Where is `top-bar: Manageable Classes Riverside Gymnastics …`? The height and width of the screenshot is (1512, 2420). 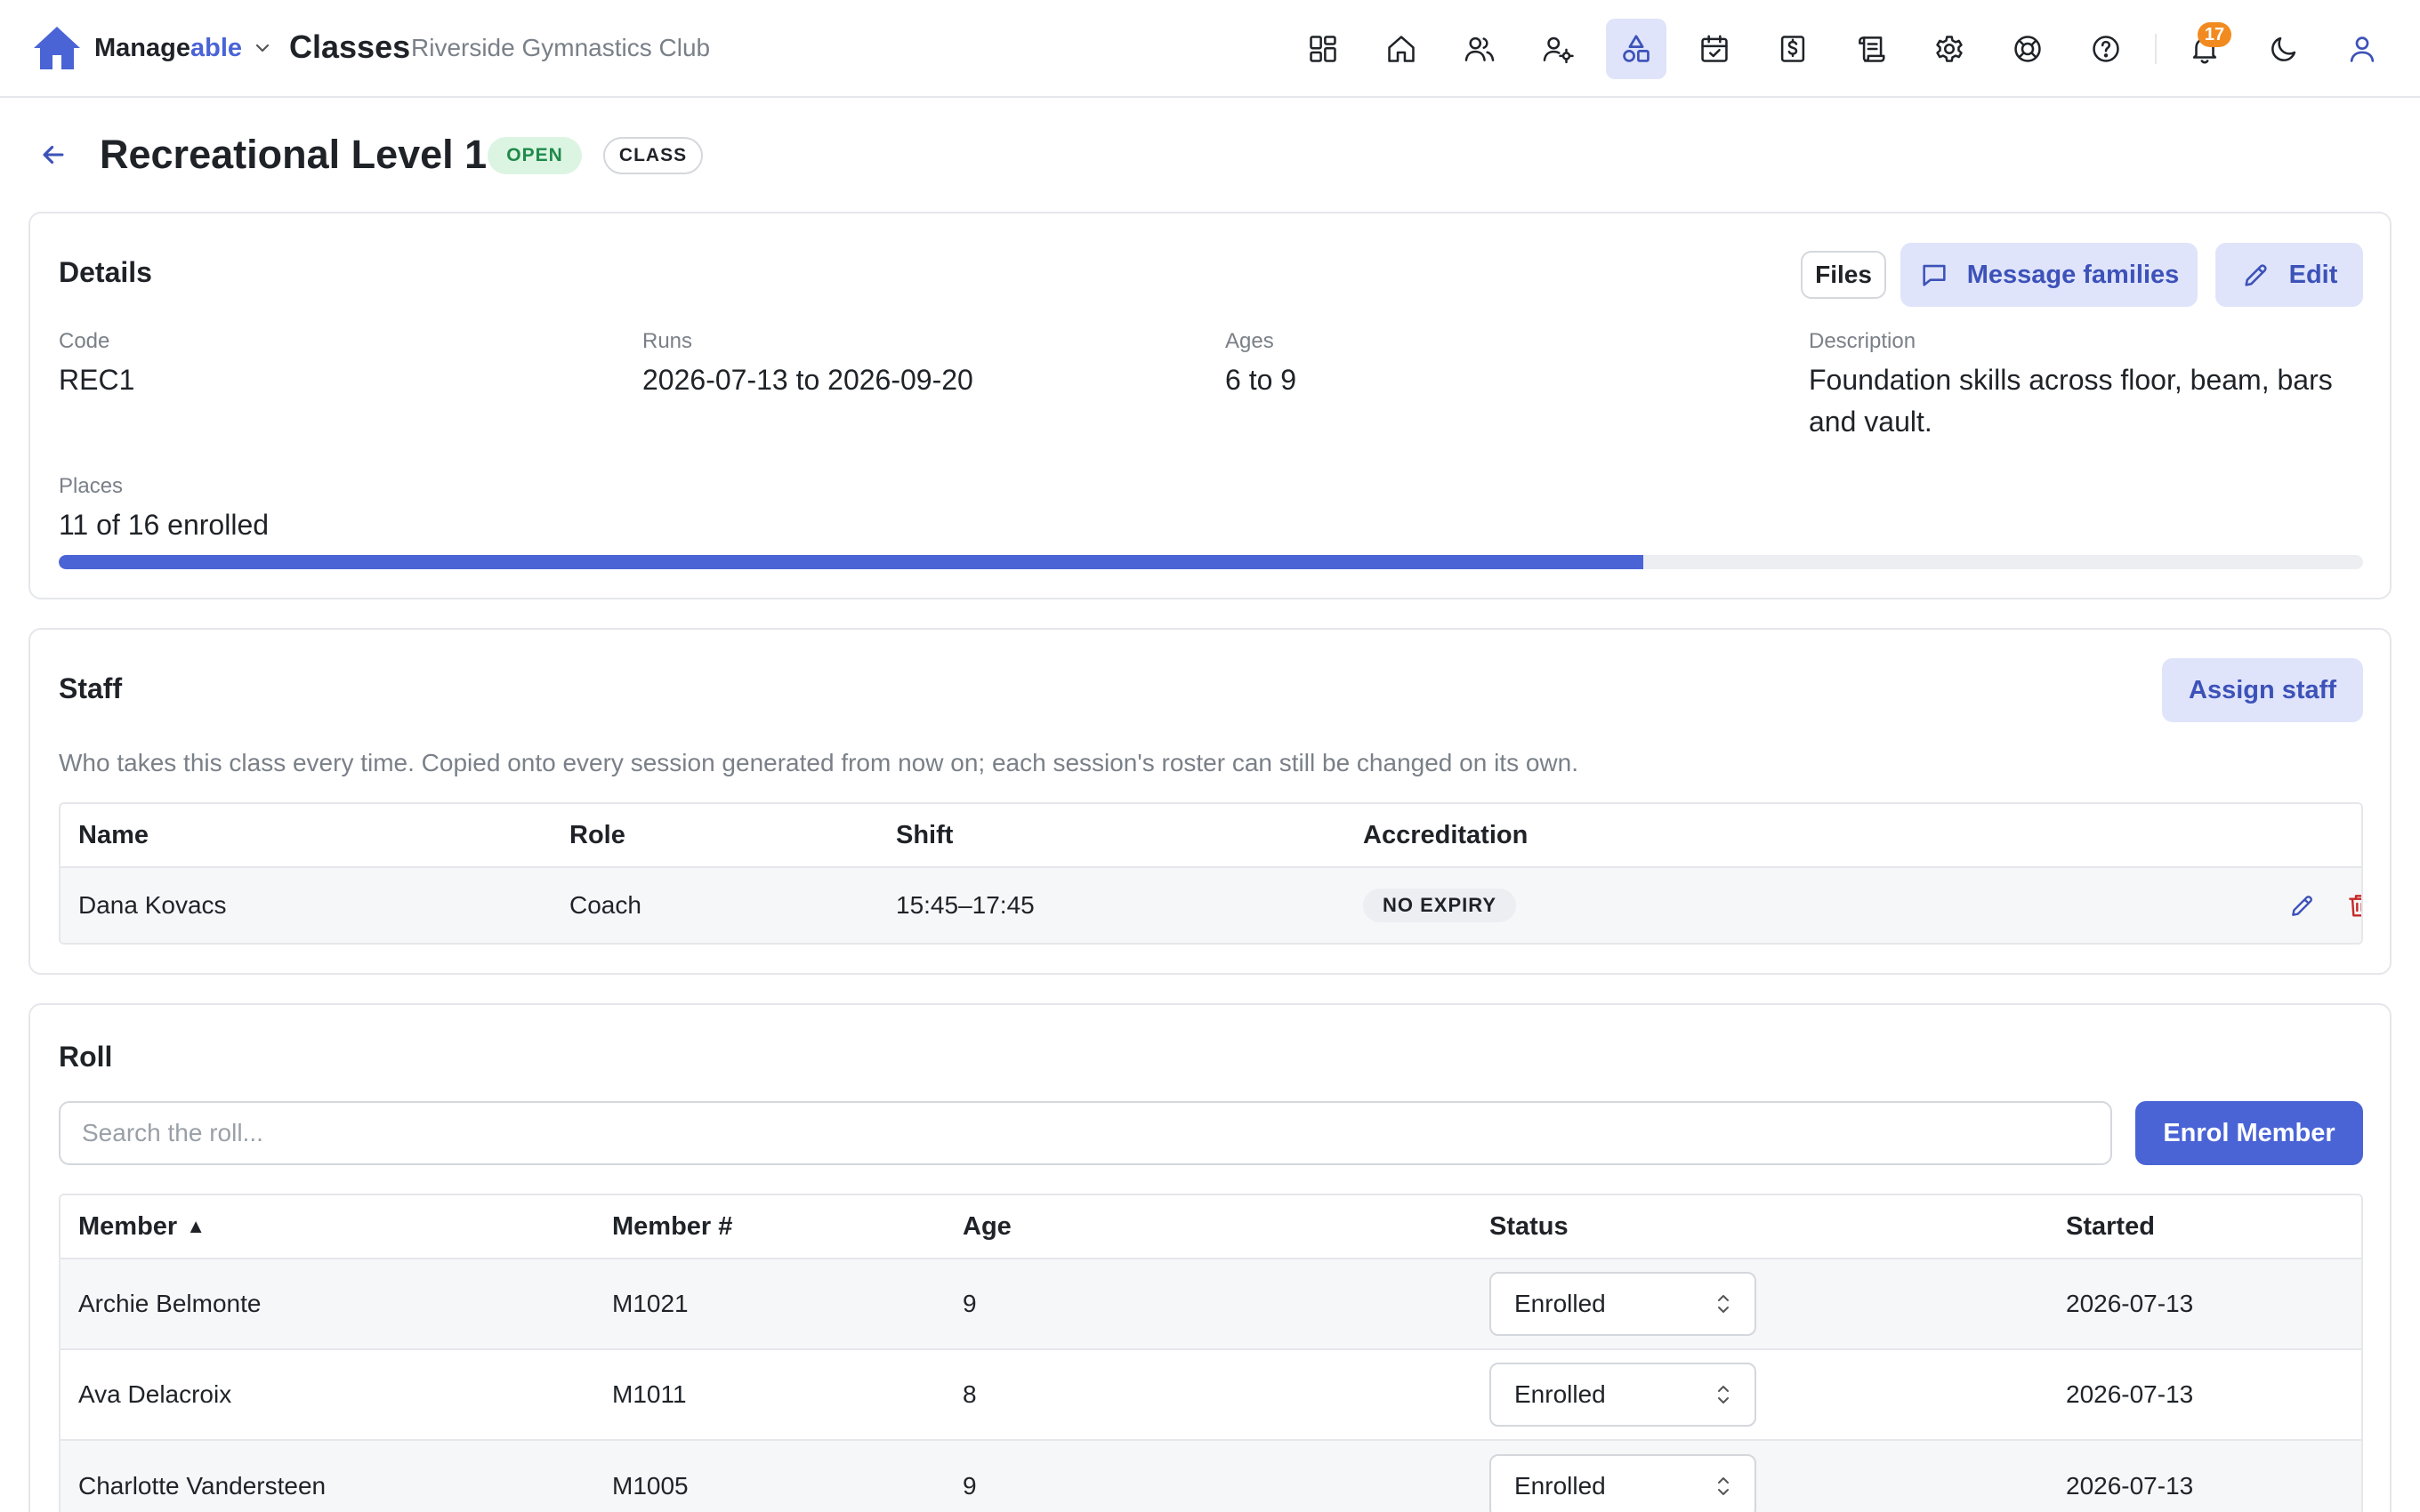 top-bar: Manageable Classes Riverside Gymnastics … is located at coordinates (1210, 49).